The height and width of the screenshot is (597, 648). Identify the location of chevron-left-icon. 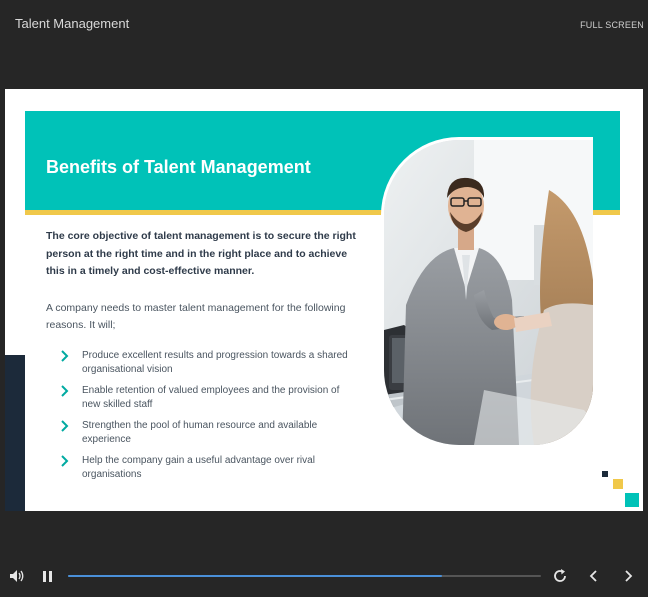
(594, 576).